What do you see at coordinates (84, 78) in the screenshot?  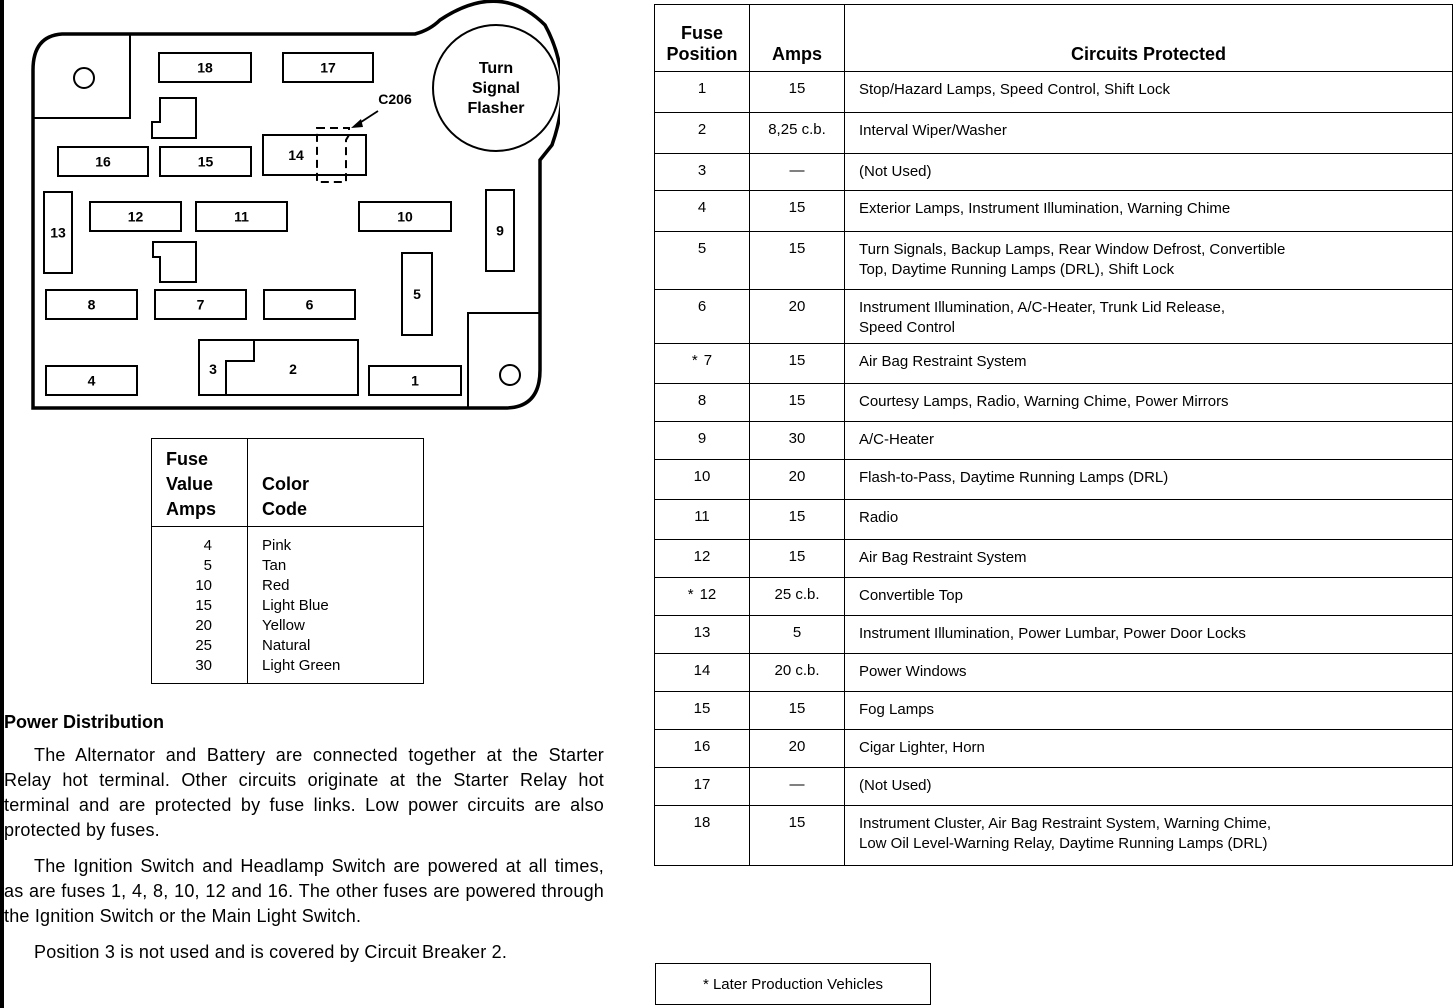 I see `mounting-hole-top-left` at bounding box center [84, 78].